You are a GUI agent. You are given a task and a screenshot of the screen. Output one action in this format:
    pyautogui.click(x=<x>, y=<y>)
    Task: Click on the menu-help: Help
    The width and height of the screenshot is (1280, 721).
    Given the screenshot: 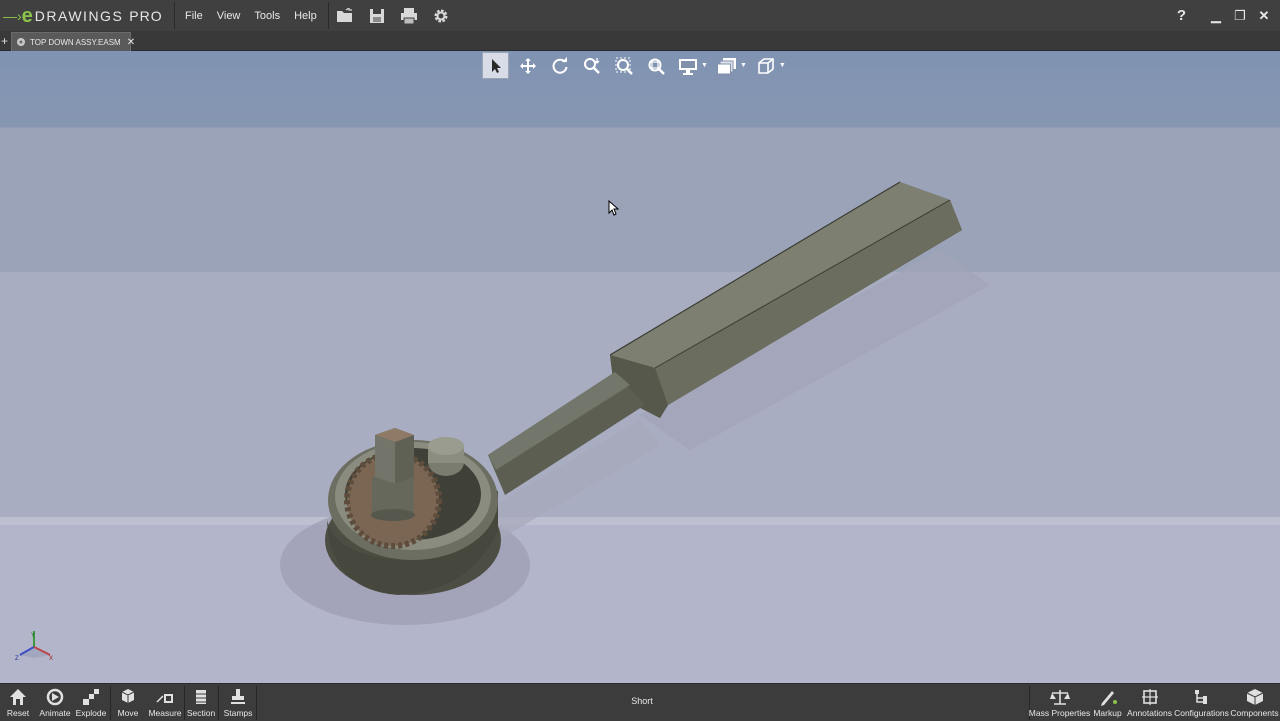 What is the action you would take?
    pyautogui.click(x=305, y=16)
    